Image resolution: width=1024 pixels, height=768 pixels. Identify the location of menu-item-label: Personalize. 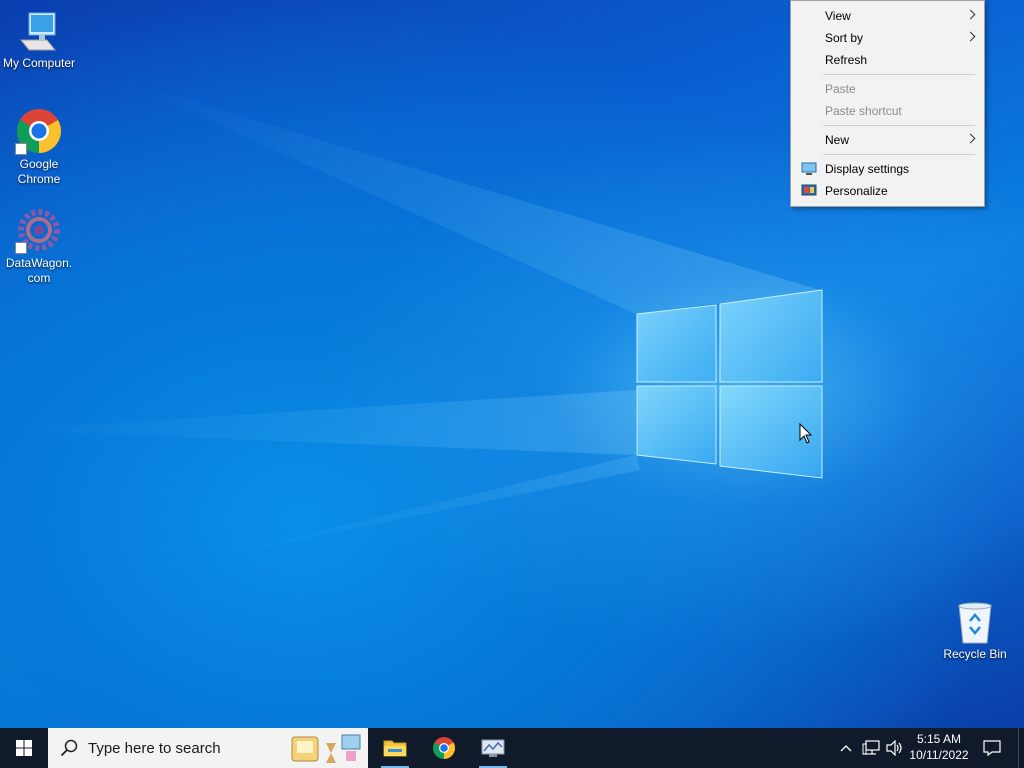
(856, 191).